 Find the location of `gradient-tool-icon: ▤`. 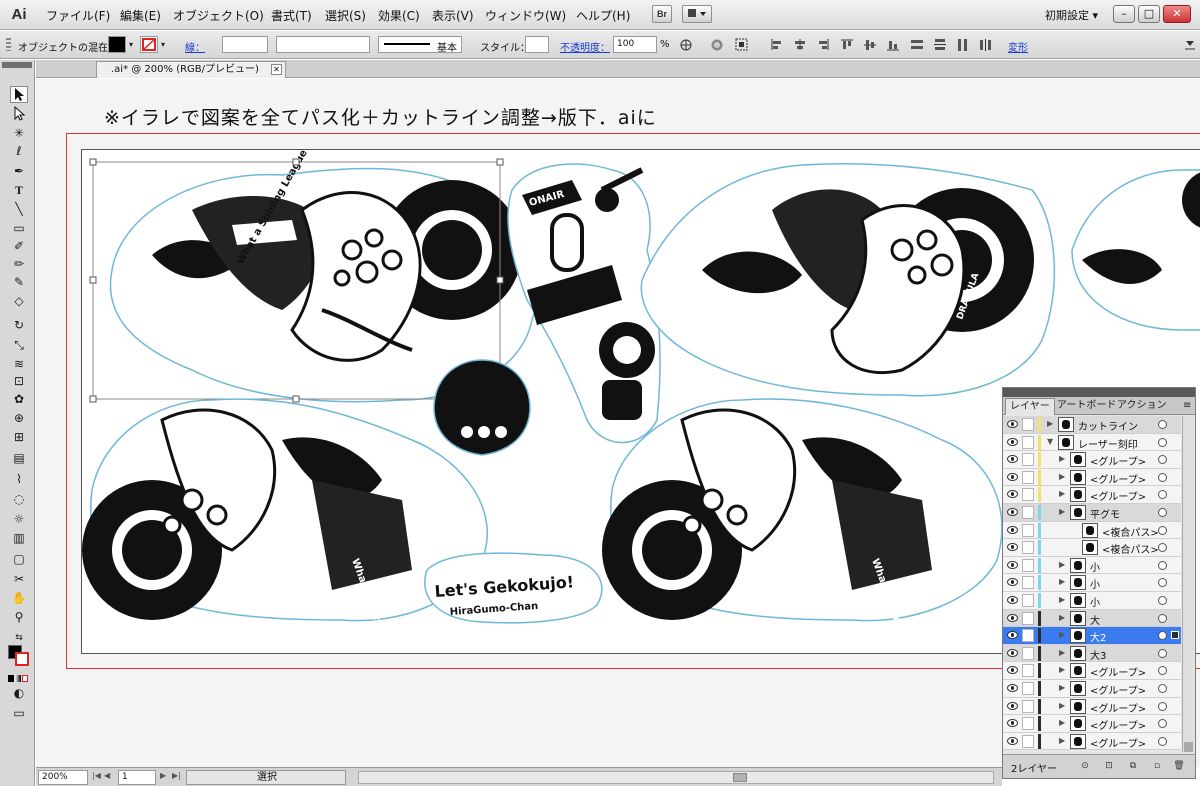

gradient-tool-icon: ▤ is located at coordinates (19, 458).